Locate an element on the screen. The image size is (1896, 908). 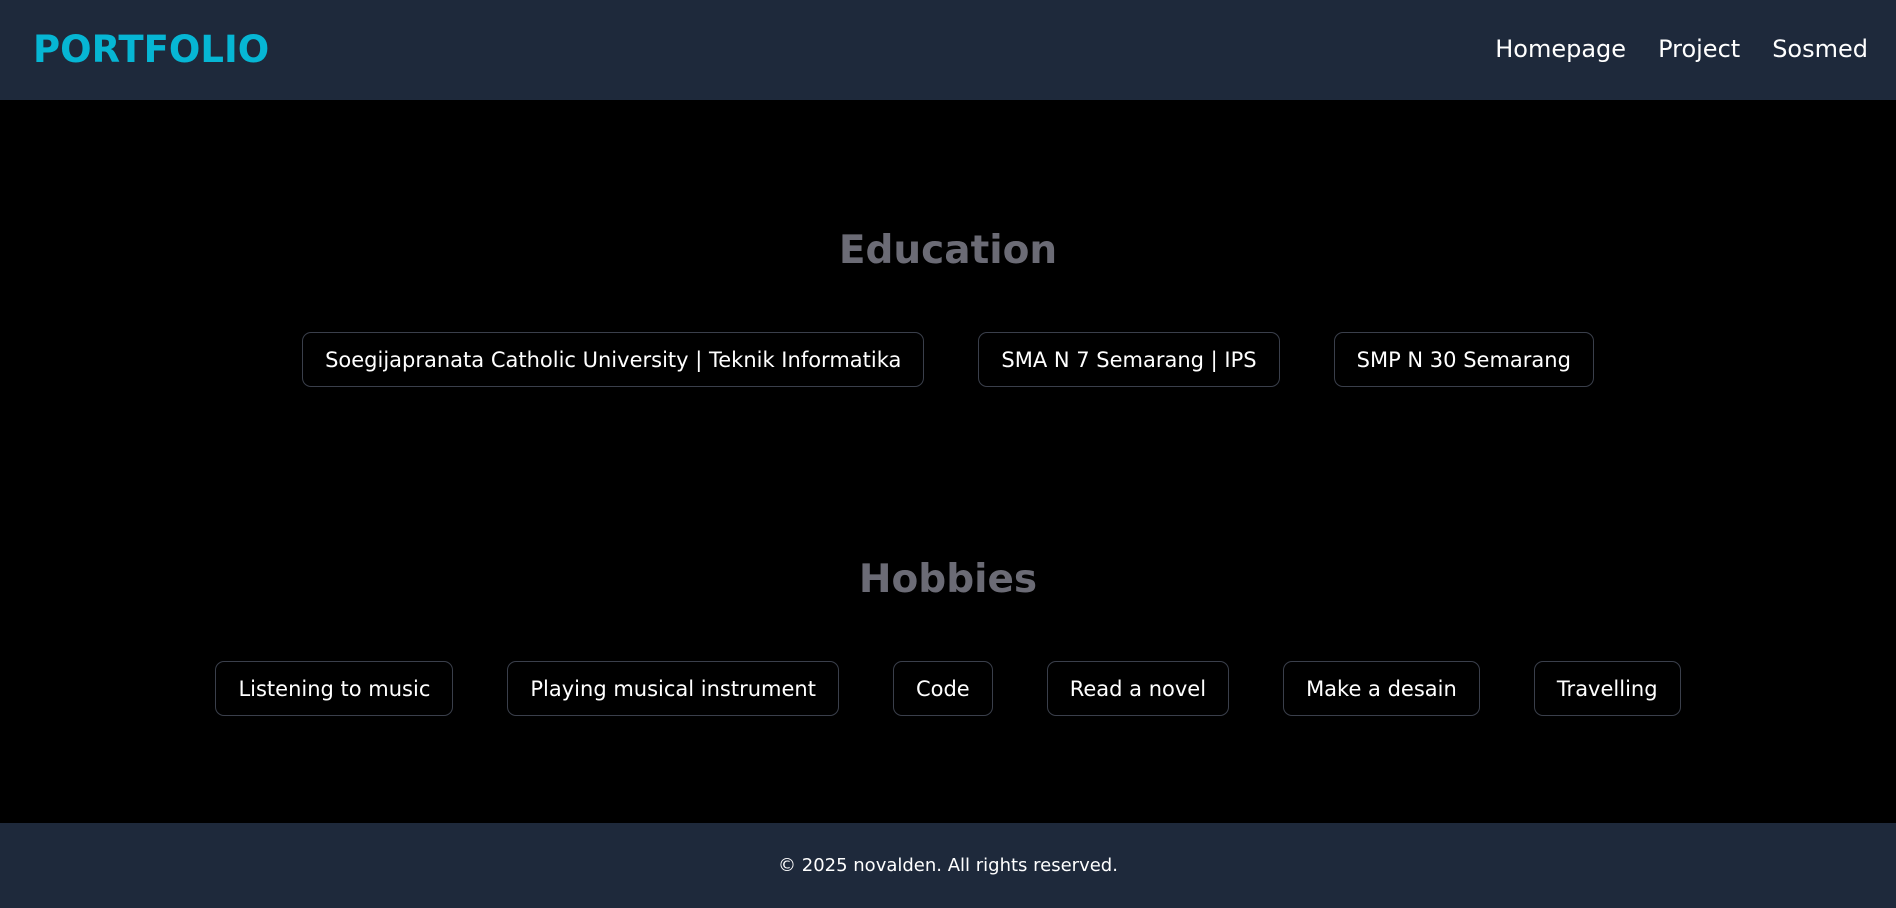
hobby-item: Listening to music is located at coordinates (334, 688).